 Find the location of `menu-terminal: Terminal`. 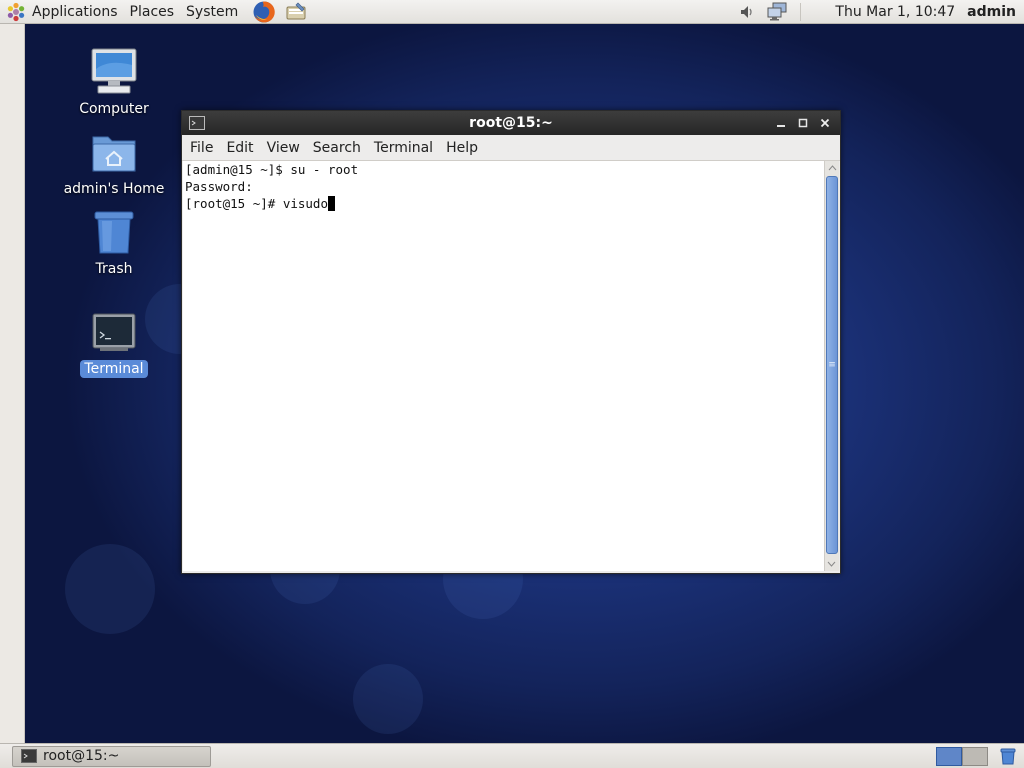

menu-terminal: Terminal is located at coordinates (403, 148).